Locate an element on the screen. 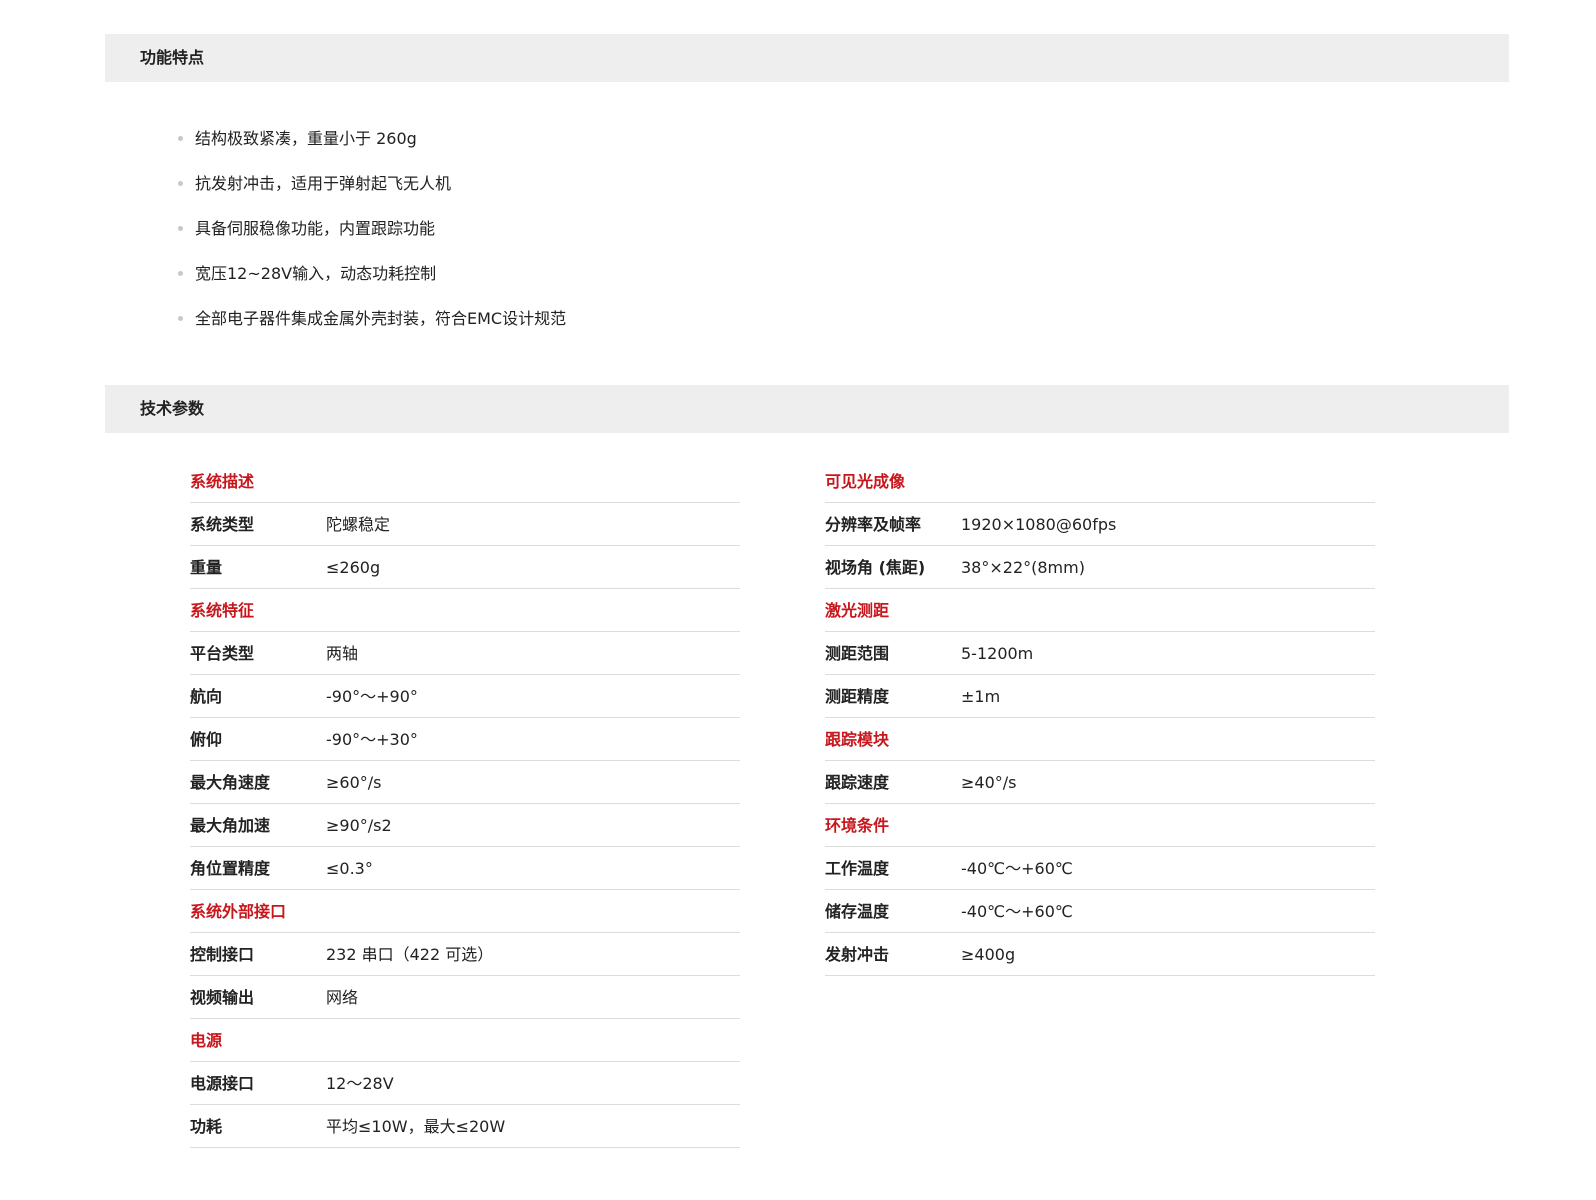 The width and height of the screenshot is (1596, 1200). spec-label: 视场角 (焦距) is located at coordinates (875, 567).